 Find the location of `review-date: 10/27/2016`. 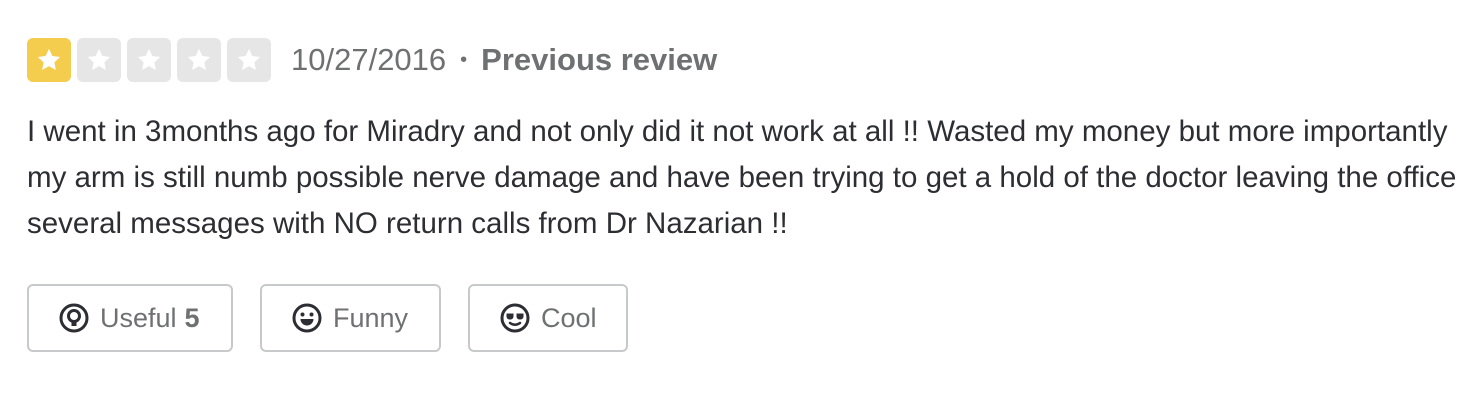

review-date: 10/27/2016 is located at coordinates (369, 59).